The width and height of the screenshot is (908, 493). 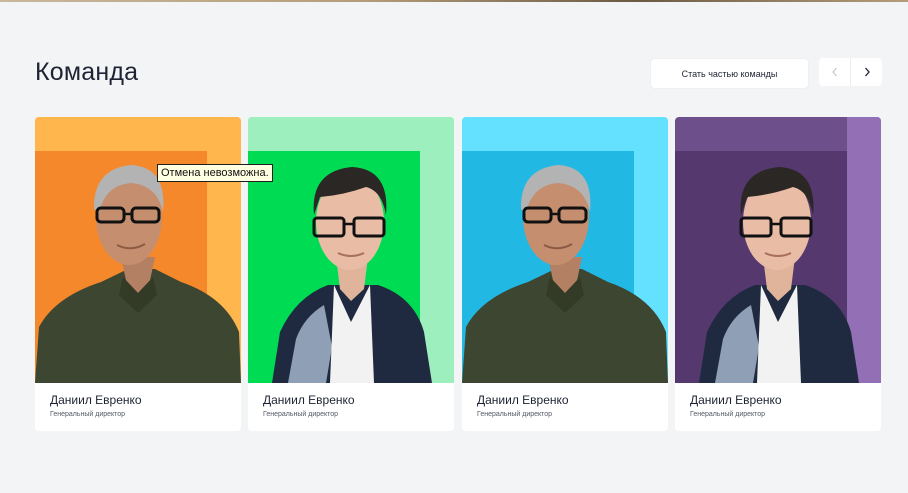 What do you see at coordinates (729, 73) in the screenshot?
I see `join-team-button: Стать частью команды` at bounding box center [729, 73].